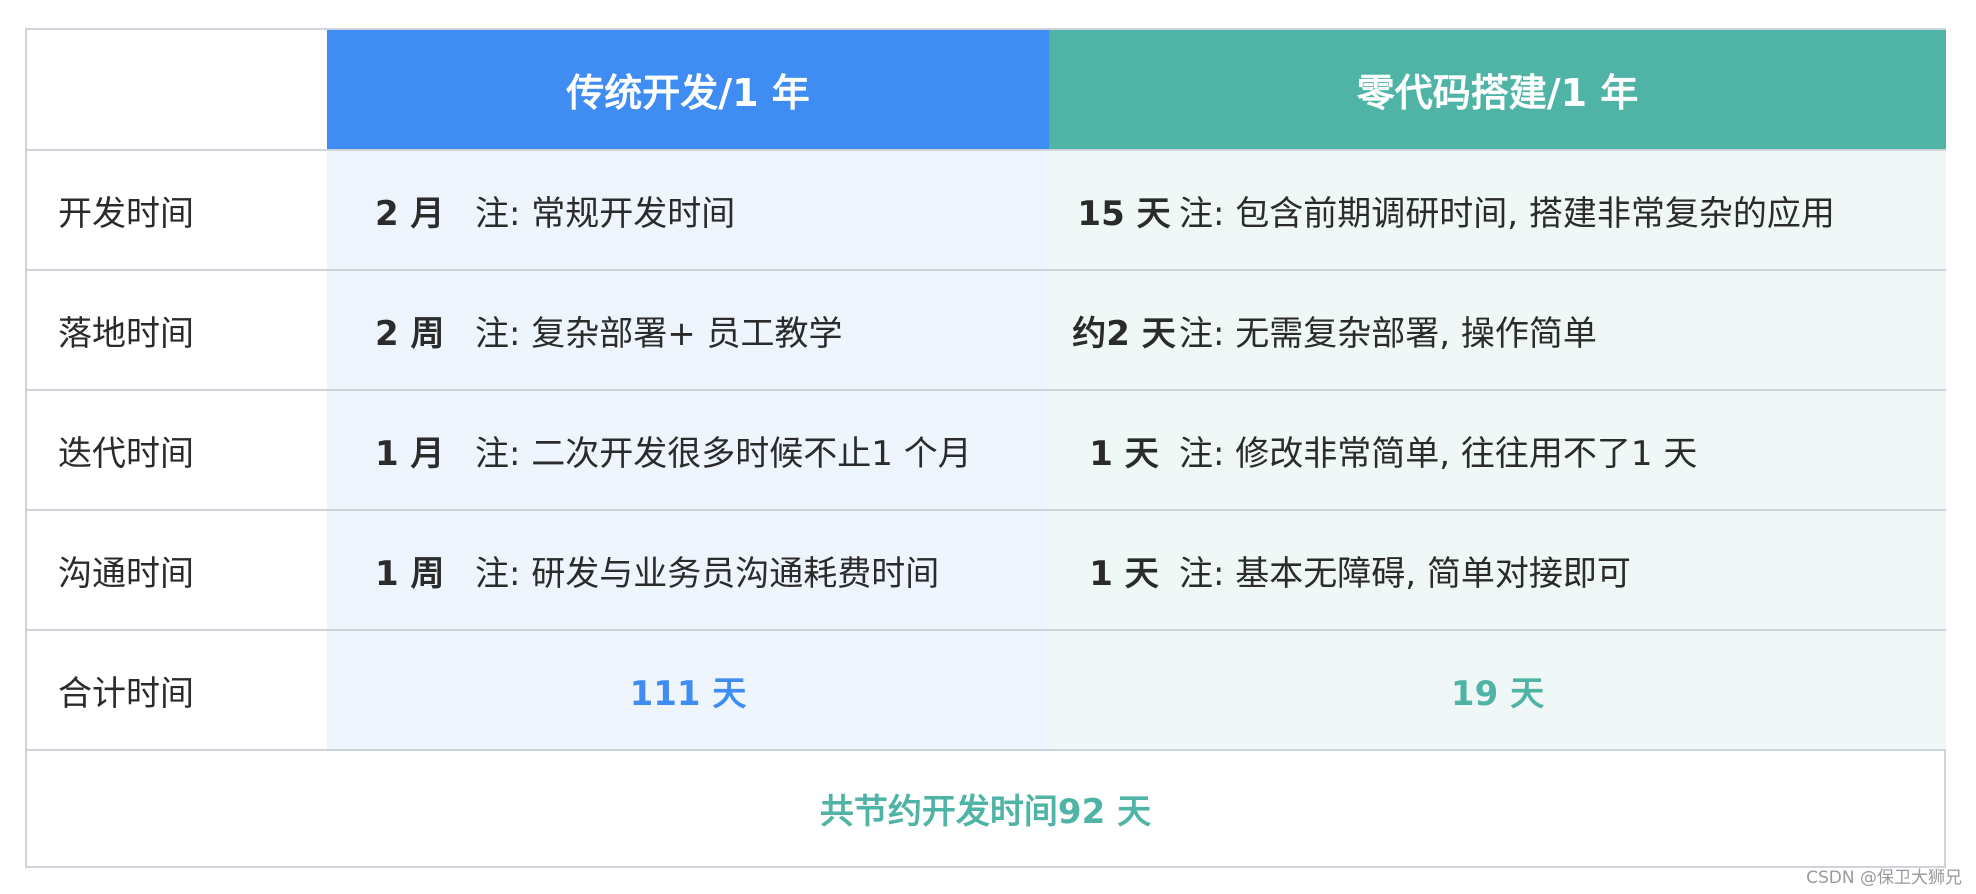 The image size is (1976, 894). Describe the element at coordinates (126, 453) in the screenshot. I see `row-label: 迭代时间` at that location.